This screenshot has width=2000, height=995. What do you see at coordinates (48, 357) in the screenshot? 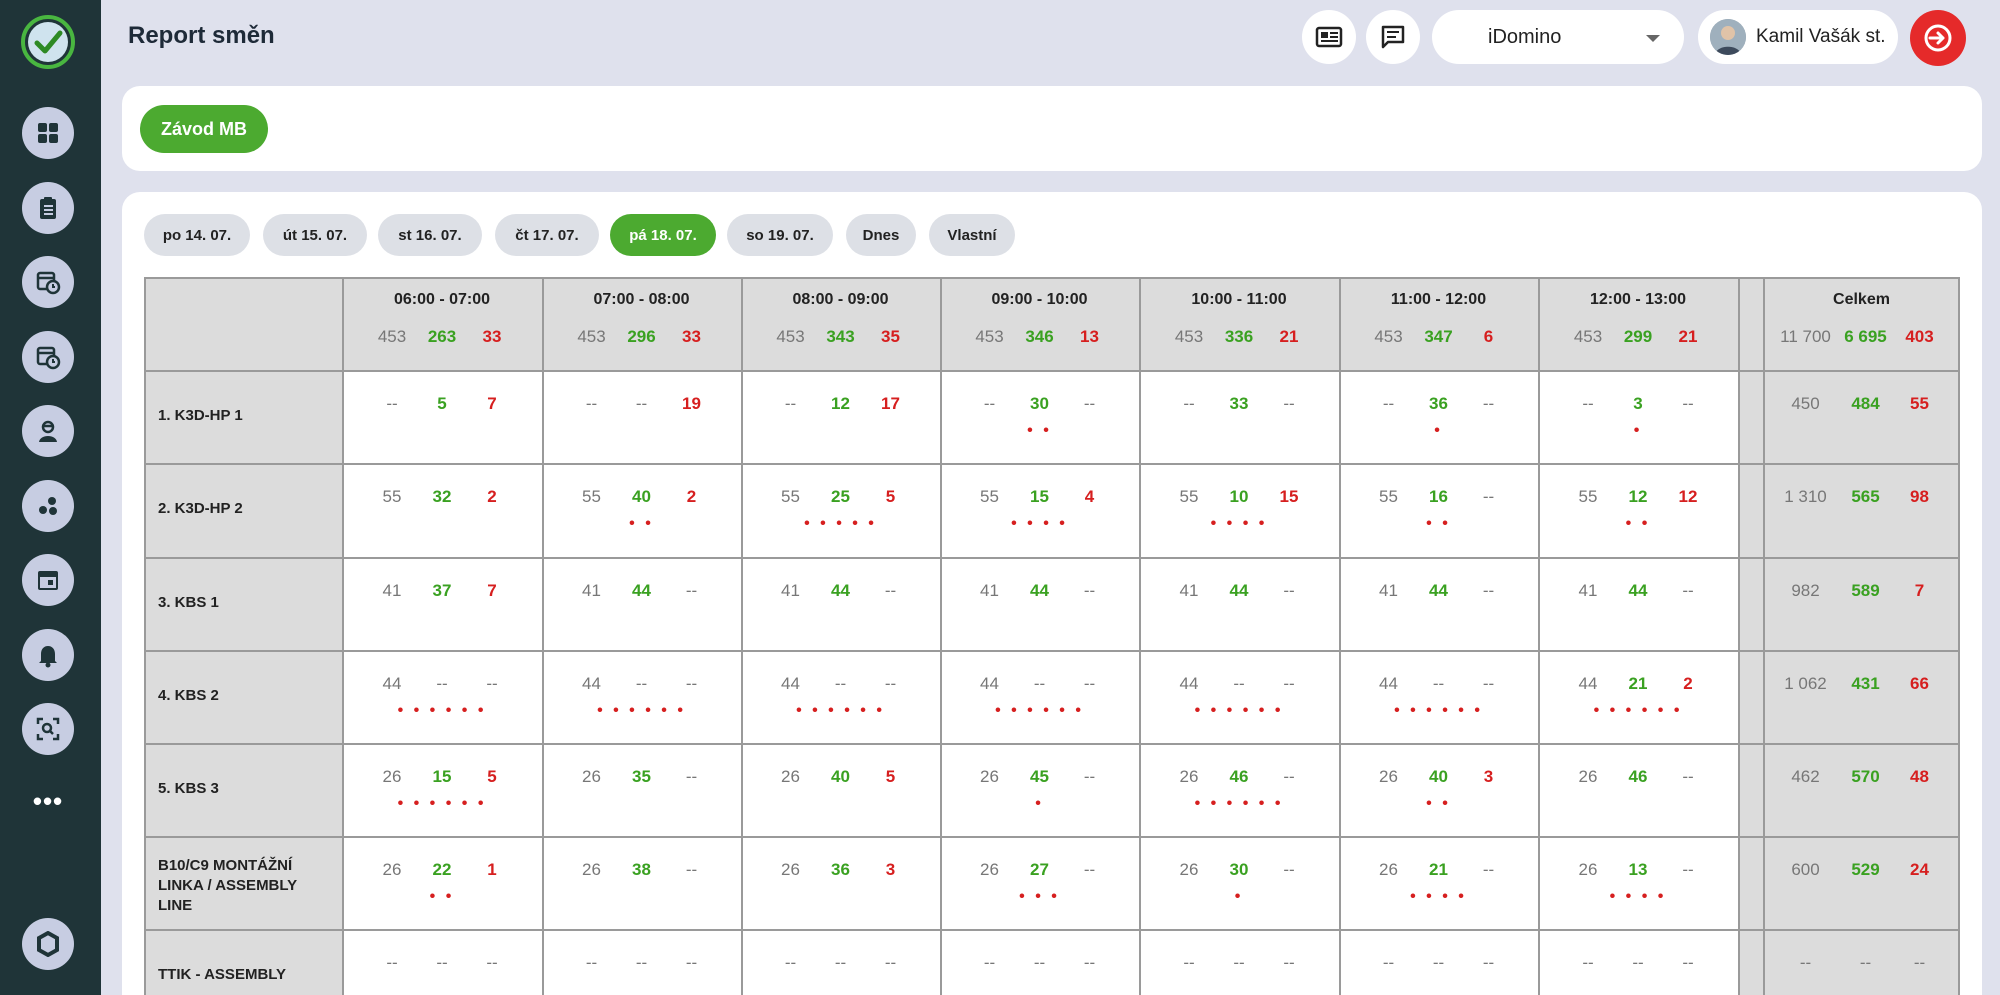
I see `schedule-icon` at bounding box center [48, 357].